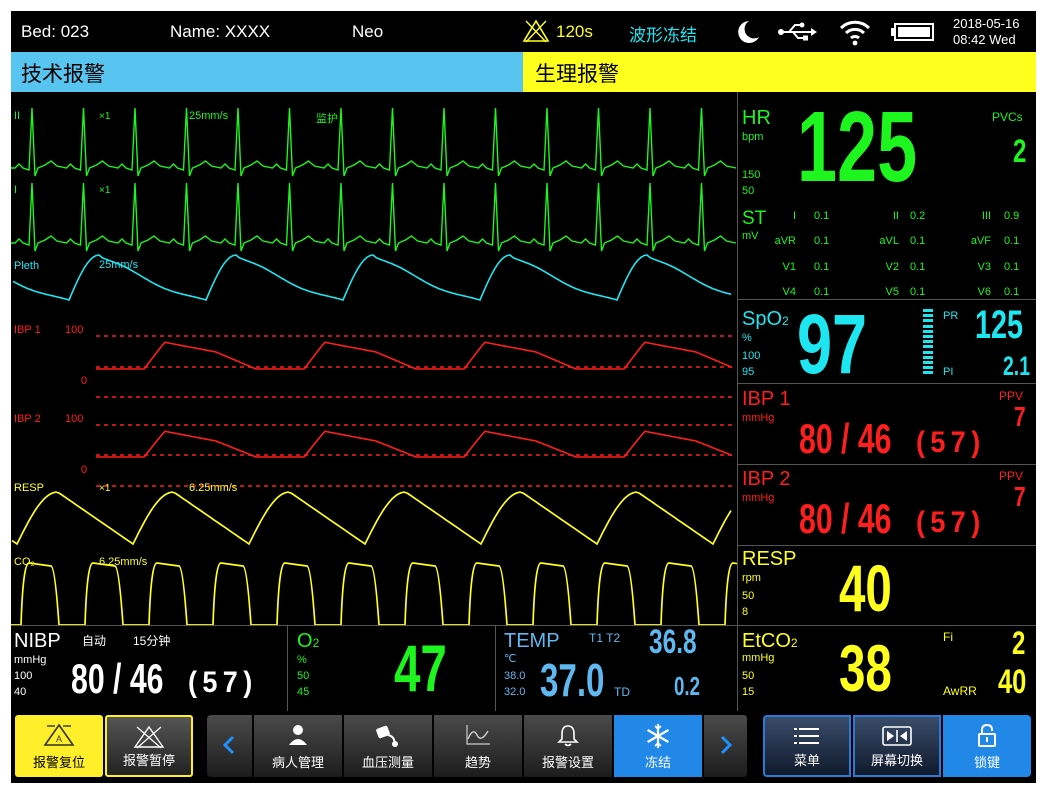  Describe the element at coordinates (986, 762) in the screenshot. I see `lock-label: 锁键` at that location.